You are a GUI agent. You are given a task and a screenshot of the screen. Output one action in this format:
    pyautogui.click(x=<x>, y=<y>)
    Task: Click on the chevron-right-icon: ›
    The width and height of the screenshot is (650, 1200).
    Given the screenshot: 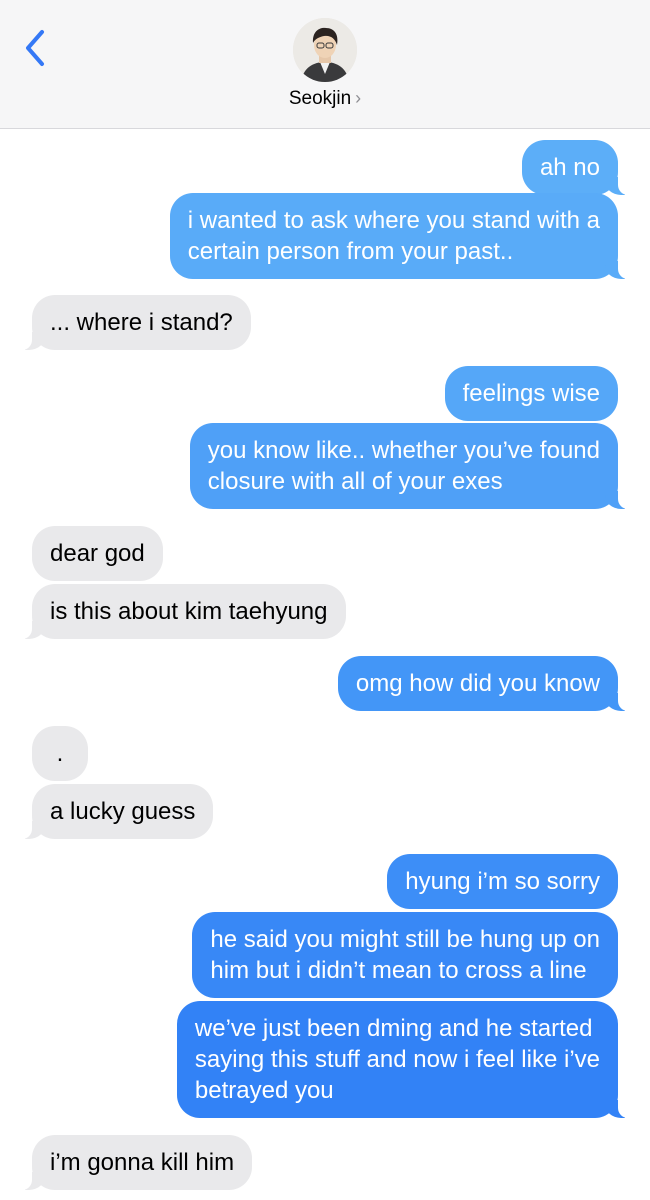 What is the action you would take?
    pyautogui.click(x=358, y=98)
    